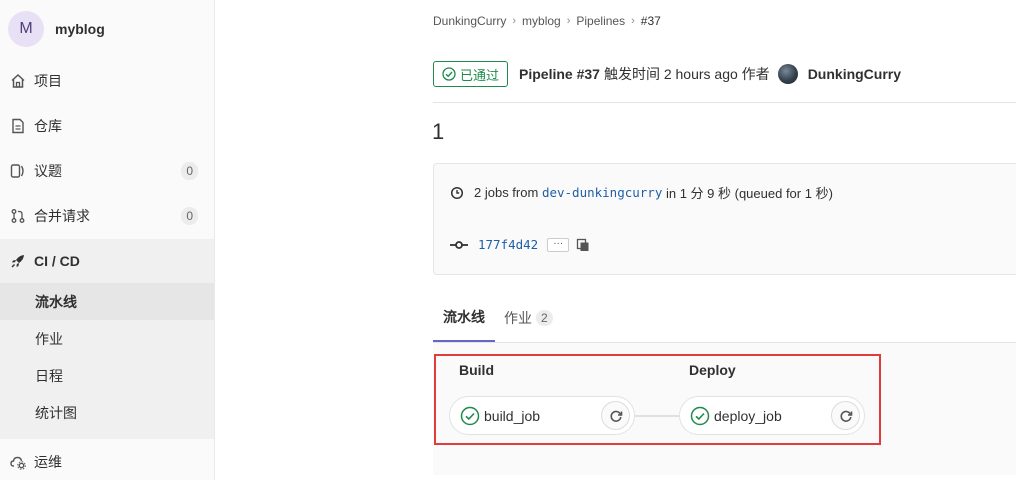 This screenshot has height=484, width=1016. Describe the element at coordinates (457, 192) in the screenshot. I see `clock-icon` at that location.